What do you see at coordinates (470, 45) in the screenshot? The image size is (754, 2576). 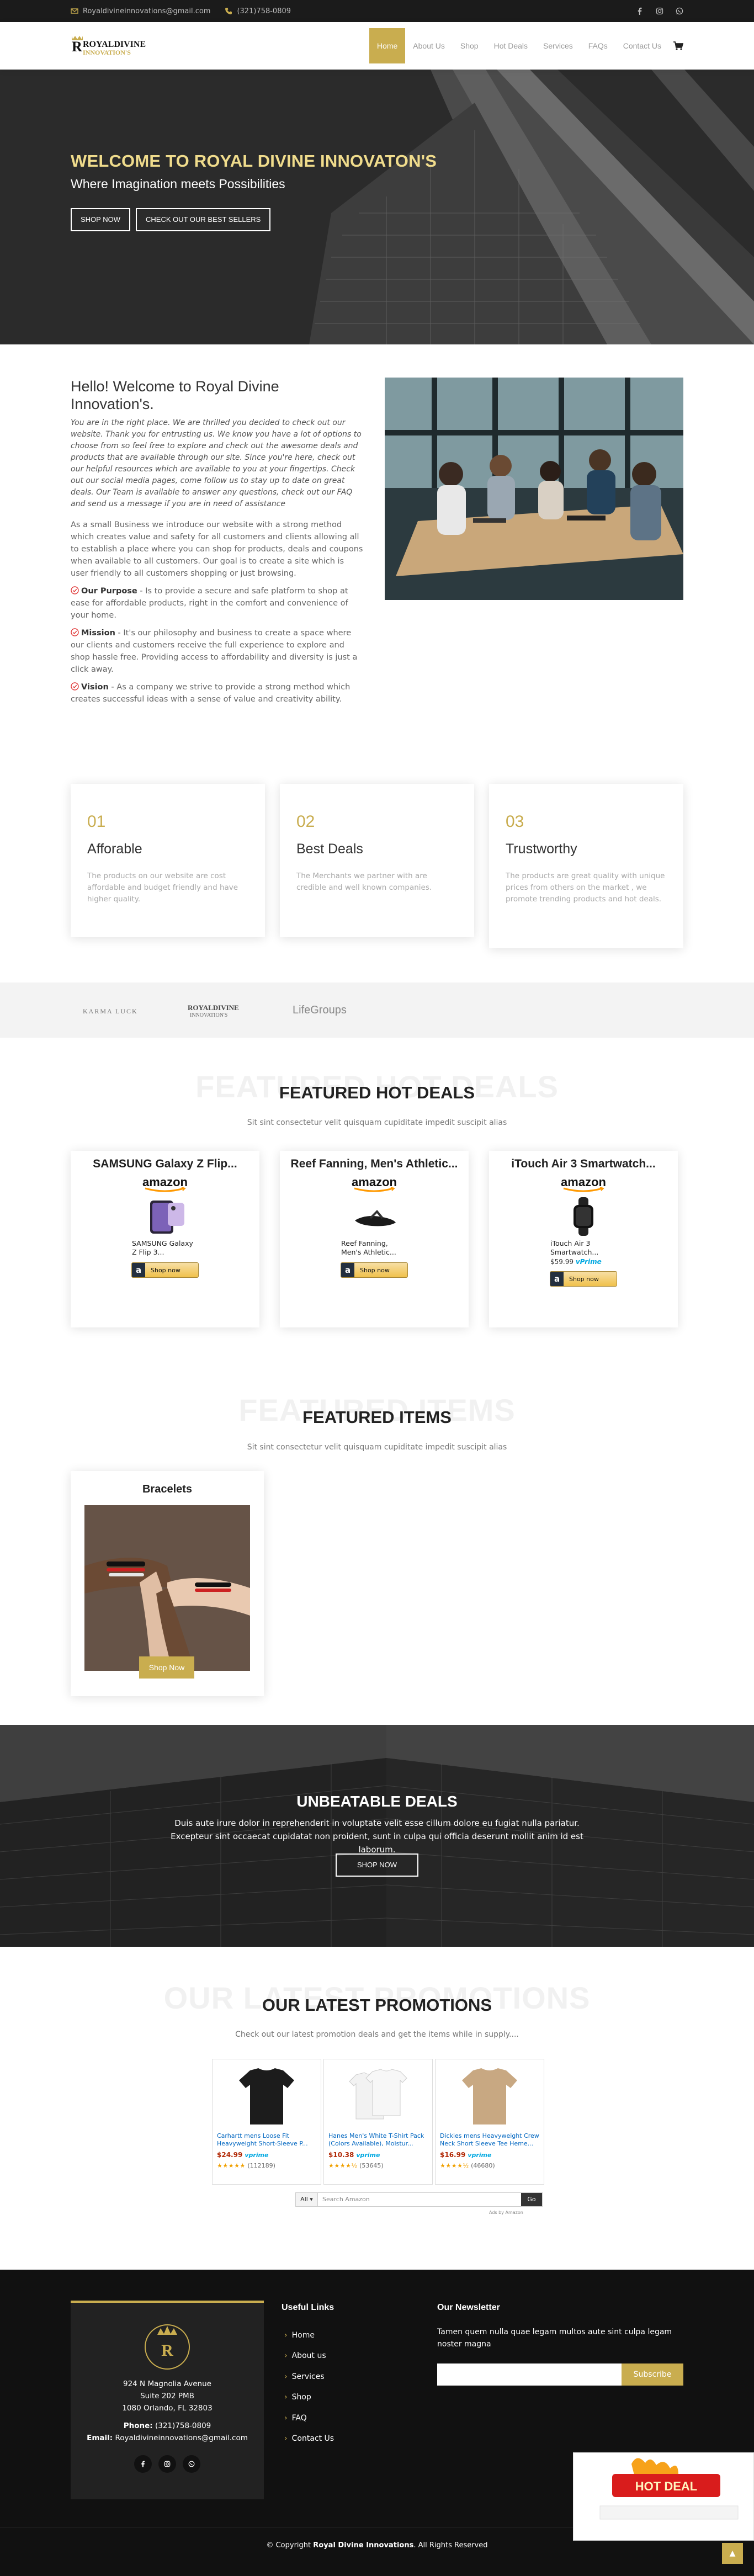 I see `nav-shop: Shop` at bounding box center [470, 45].